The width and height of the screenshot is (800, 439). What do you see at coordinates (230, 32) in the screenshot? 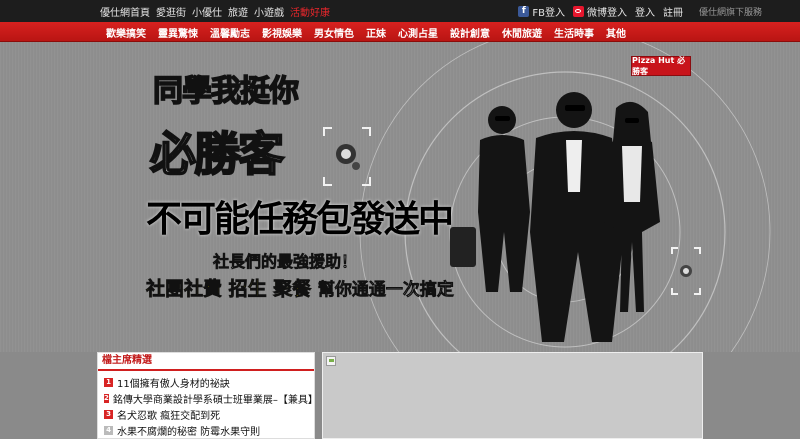
I see `category-inspiration: 溫馨勵志` at bounding box center [230, 32].